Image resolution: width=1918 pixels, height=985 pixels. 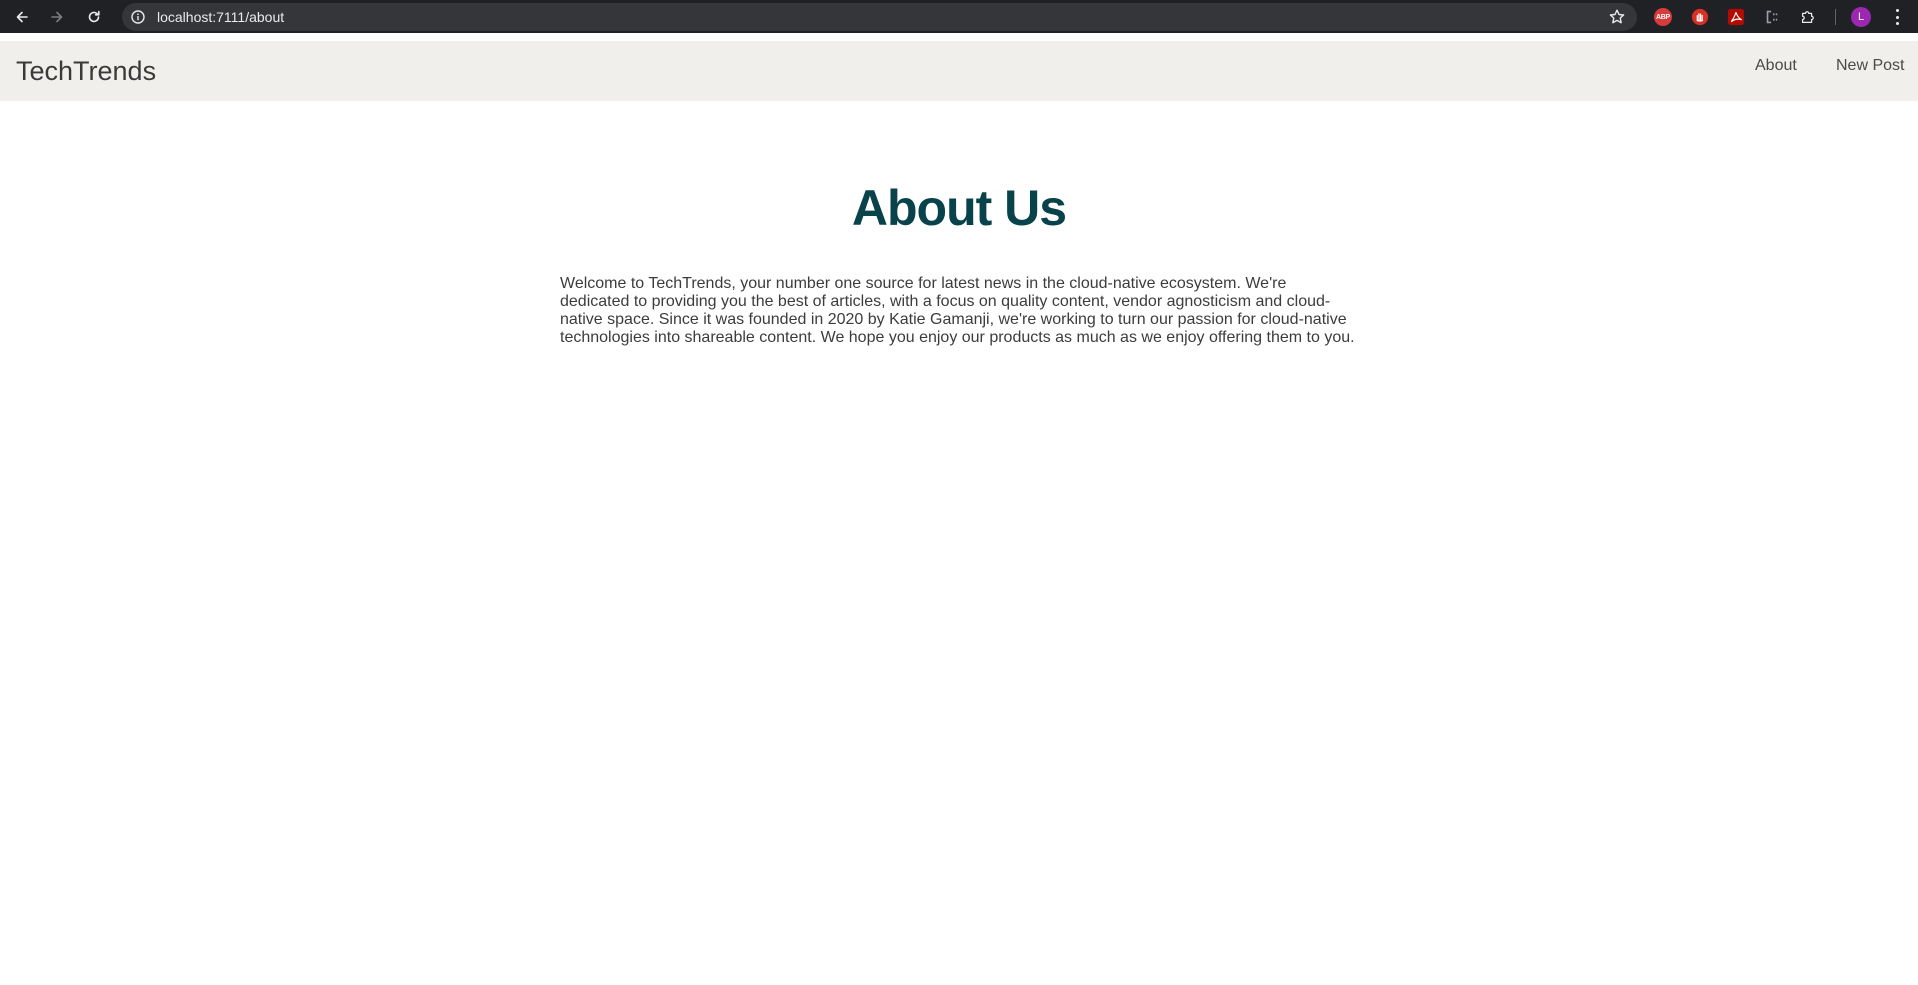 I want to click on page-title: About Us, so click(x=959, y=208).